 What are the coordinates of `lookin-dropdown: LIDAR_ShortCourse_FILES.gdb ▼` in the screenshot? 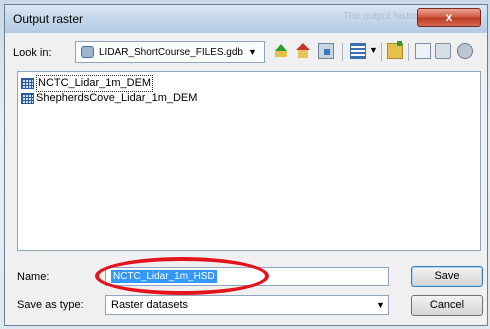 It's located at (170, 52).